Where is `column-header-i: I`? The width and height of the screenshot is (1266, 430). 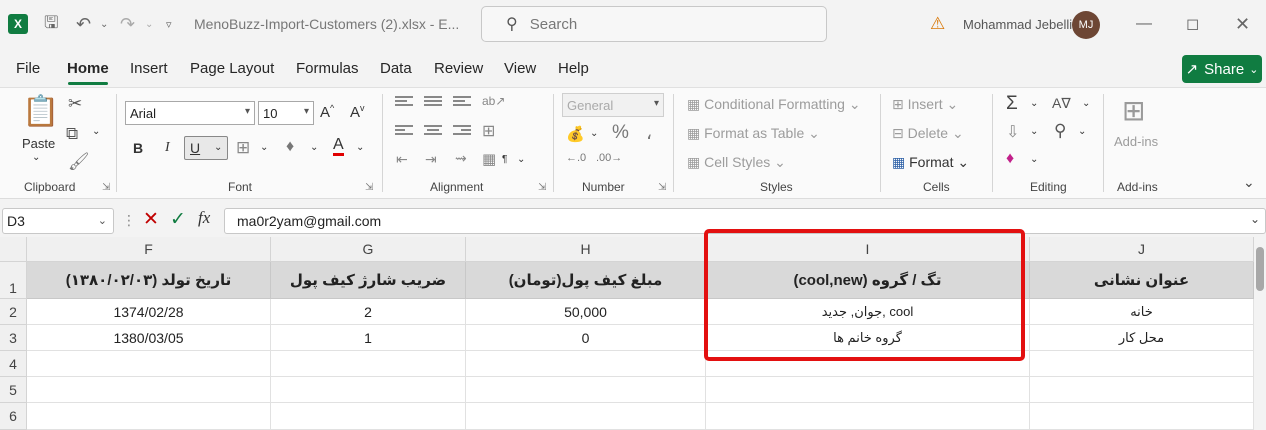 column-header-i: I is located at coordinates (868, 249).